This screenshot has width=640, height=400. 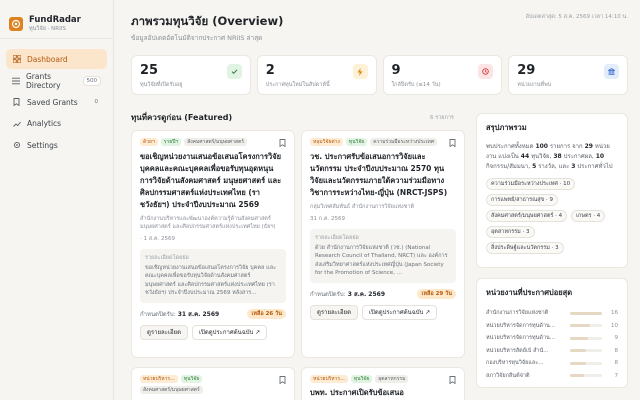 What do you see at coordinates (510, 232) in the screenshot?
I see `category-chip: อุตสาหกรรม · 3` at bounding box center [510, 232].